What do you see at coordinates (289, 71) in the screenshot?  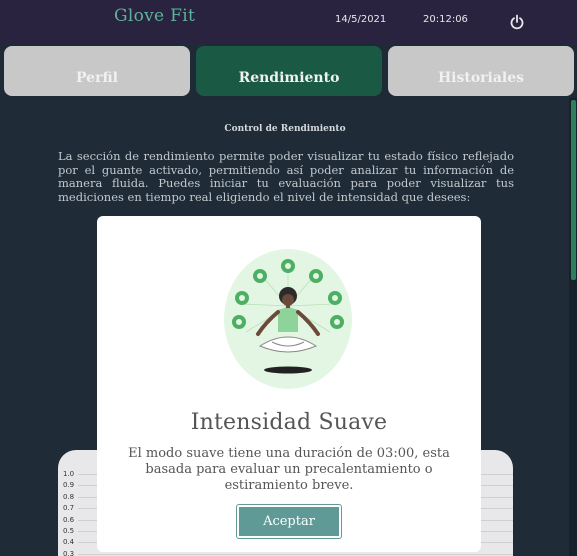 I see `tab-rendimiento: Rendimiento` at bounding box center [289, 71].